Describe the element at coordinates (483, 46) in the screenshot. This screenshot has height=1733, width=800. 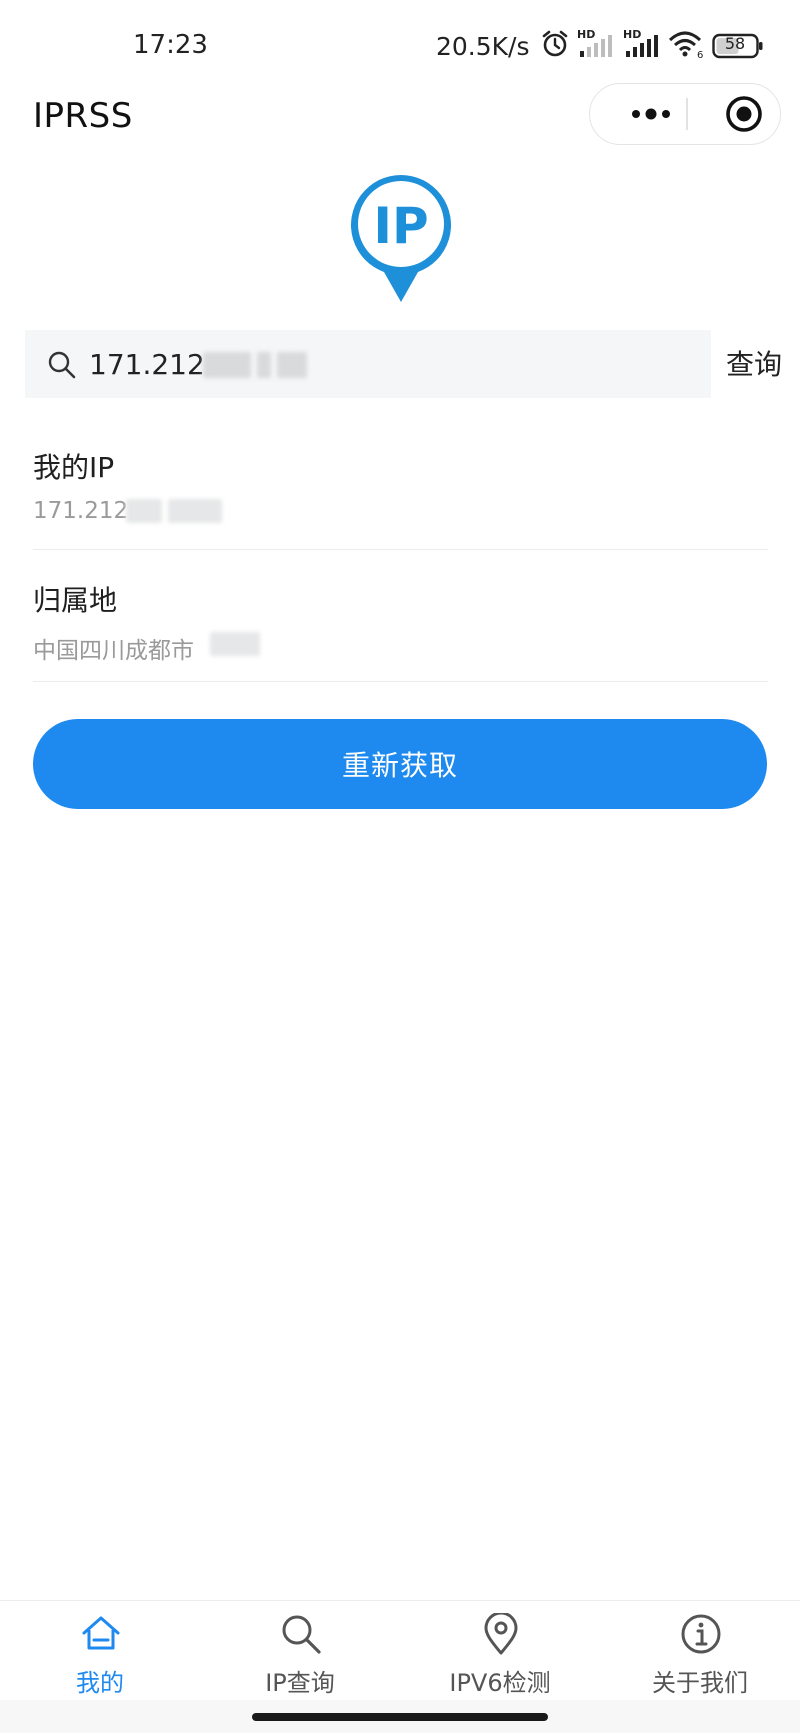
I see `net-speed: 20.5K/s` at that location.